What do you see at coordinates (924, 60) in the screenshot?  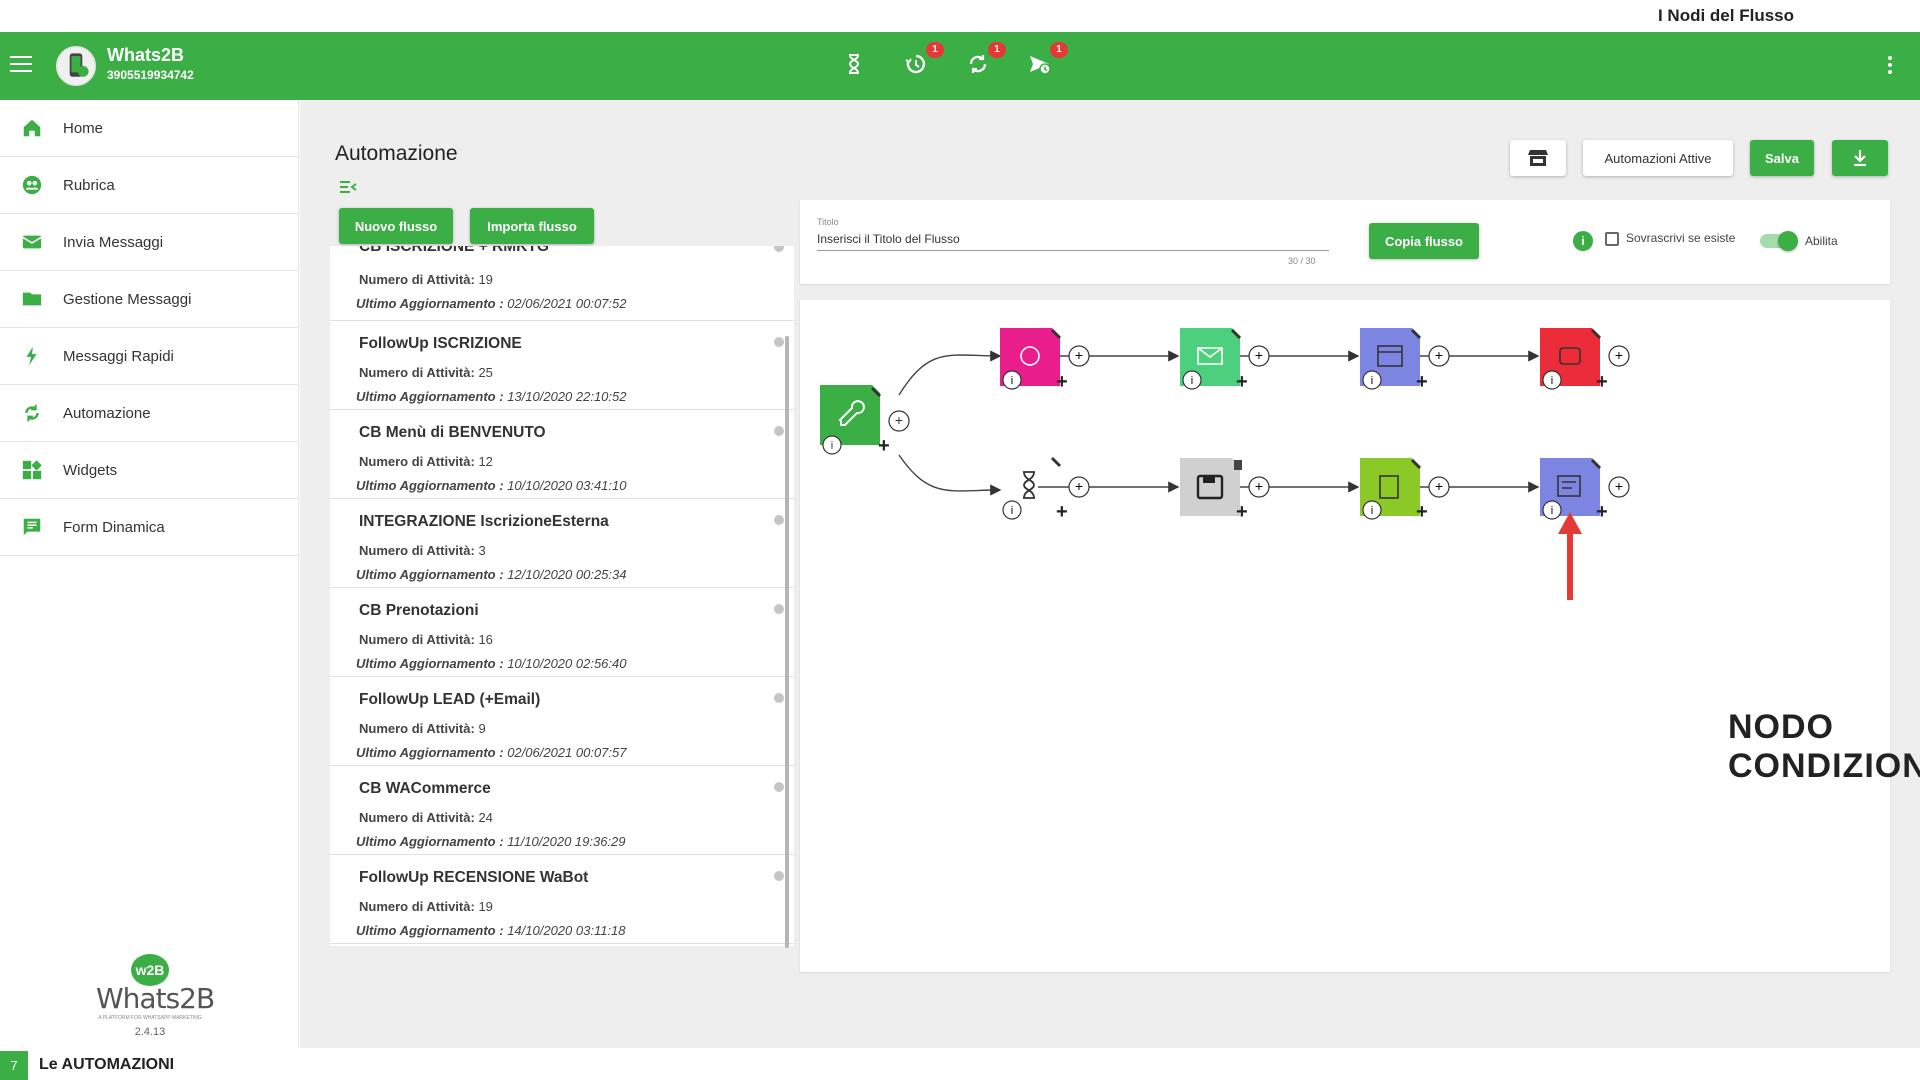 I see `history-icon: 1` at bounding box center [924, 60].